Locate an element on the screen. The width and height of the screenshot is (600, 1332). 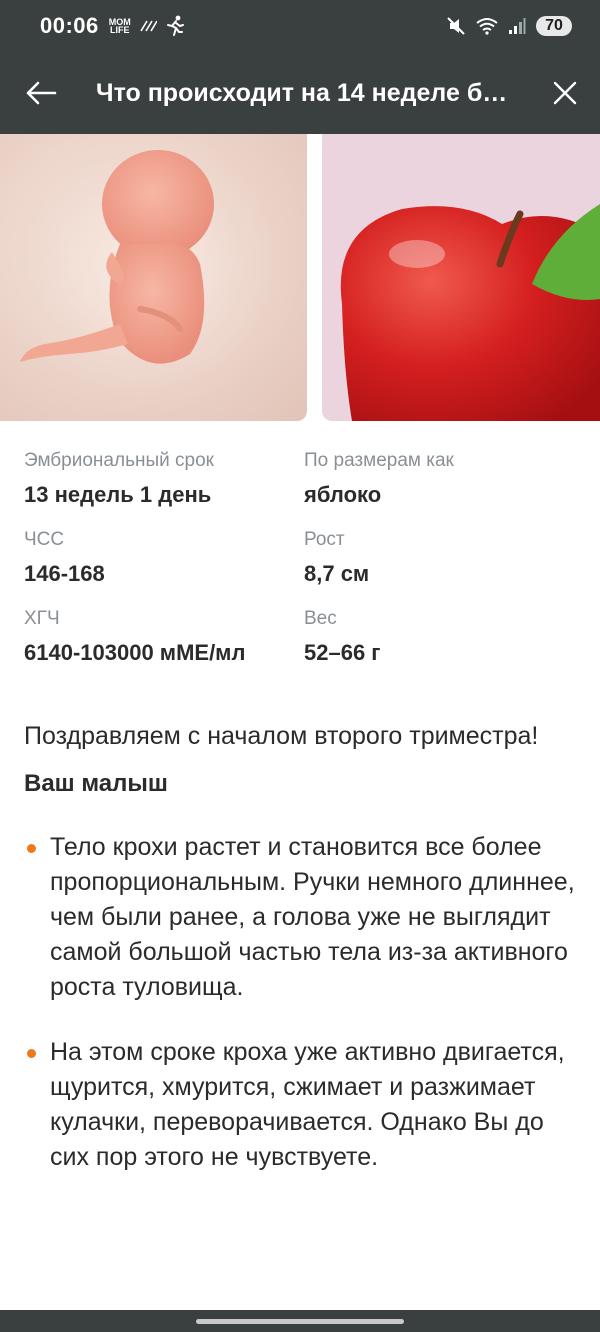
fact-value: 13 недель 1 день is located at coordinates (118, 494).